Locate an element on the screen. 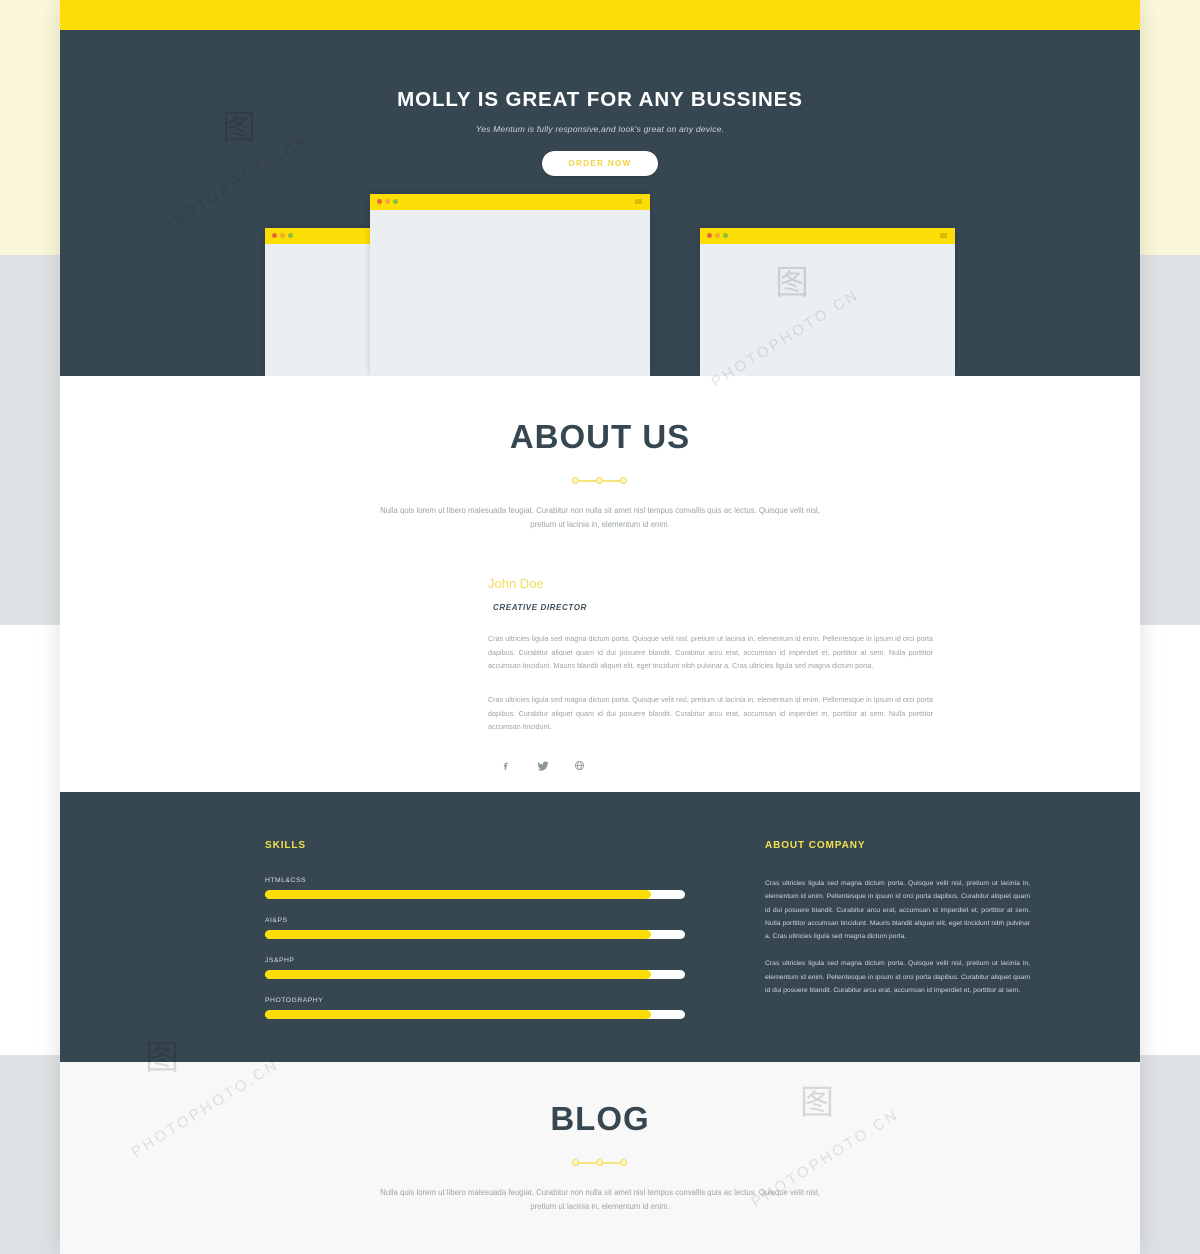  skill-row: JS&PHP is located at coordinates (475, 968).